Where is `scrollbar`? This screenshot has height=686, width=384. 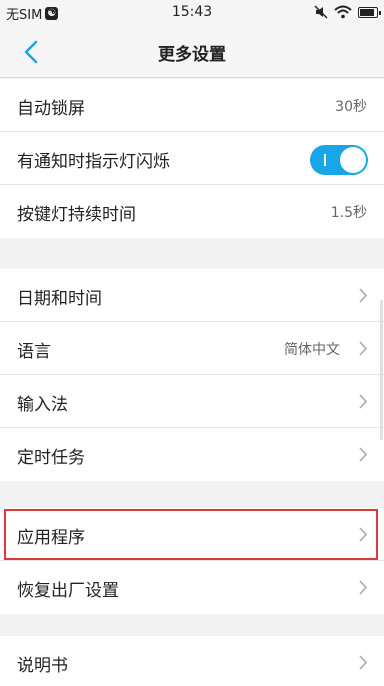
scrollbar is located at coordinates (381, 370).